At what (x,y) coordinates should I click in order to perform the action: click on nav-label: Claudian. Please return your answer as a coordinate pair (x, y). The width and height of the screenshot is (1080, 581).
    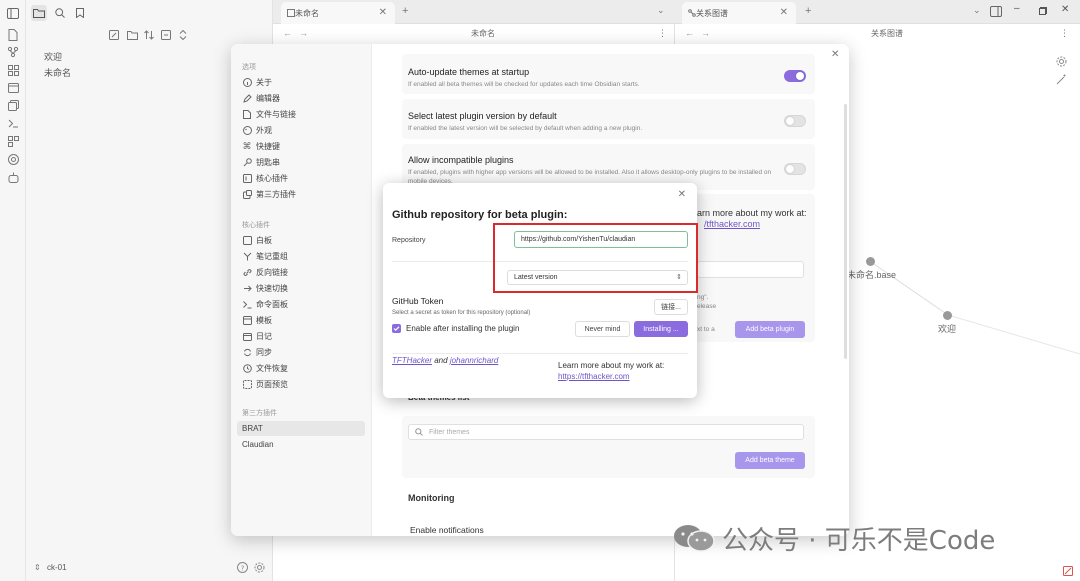
    Looking at the image, I should click on (258, 444).